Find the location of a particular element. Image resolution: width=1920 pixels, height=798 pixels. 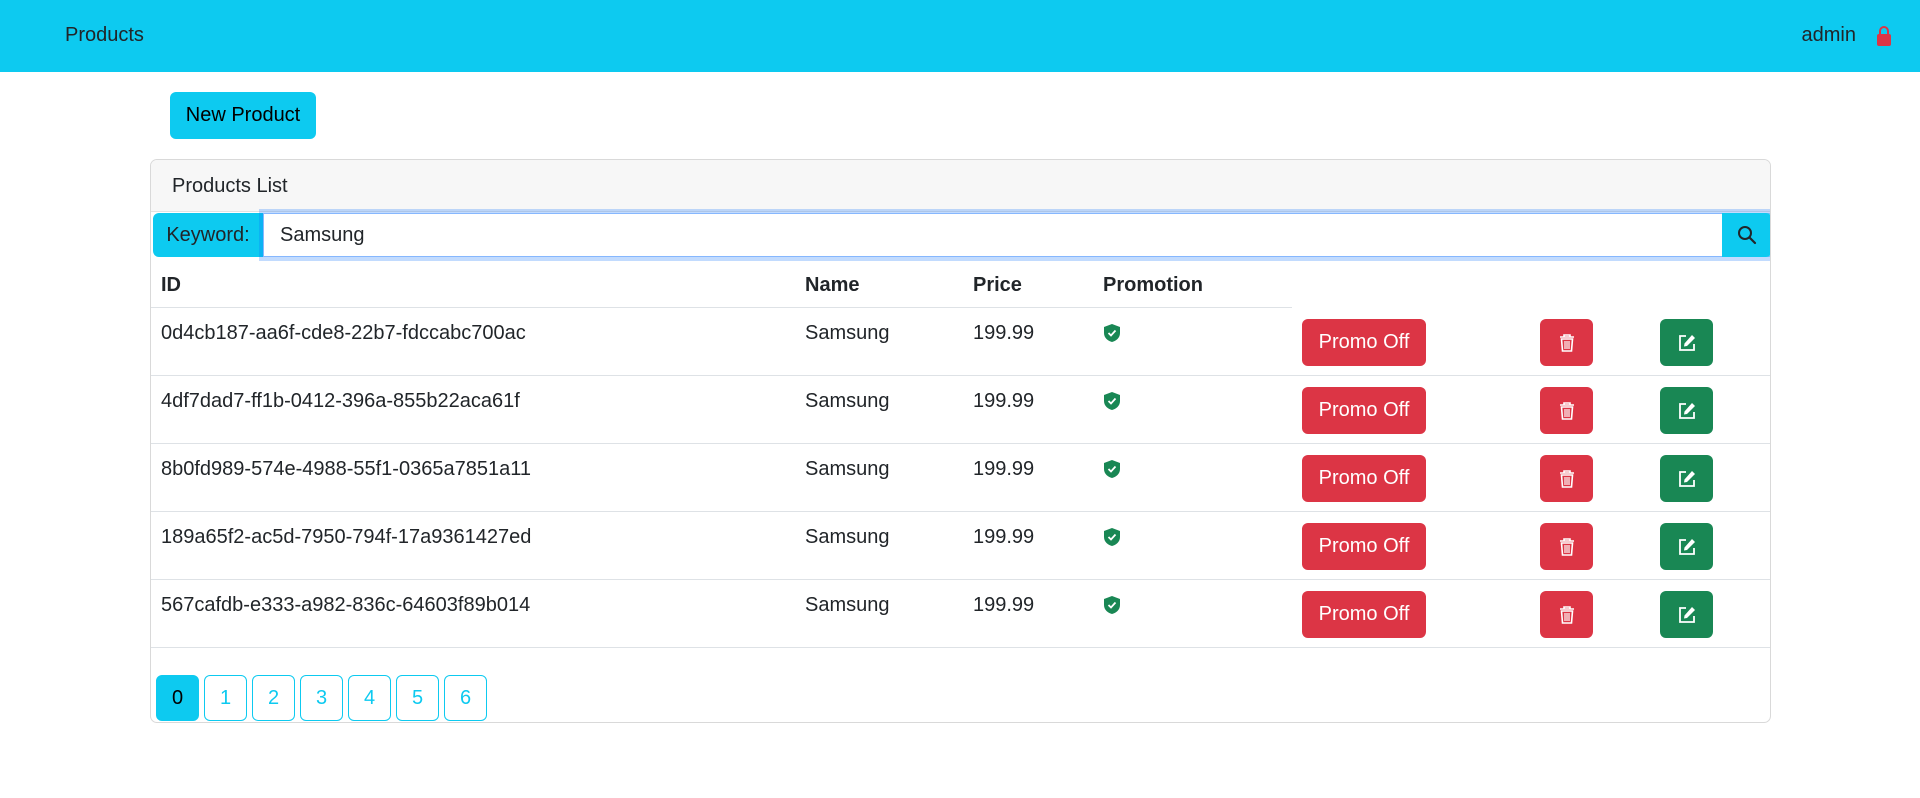

page-button-0: 0 is located at coordinates (177, 698).